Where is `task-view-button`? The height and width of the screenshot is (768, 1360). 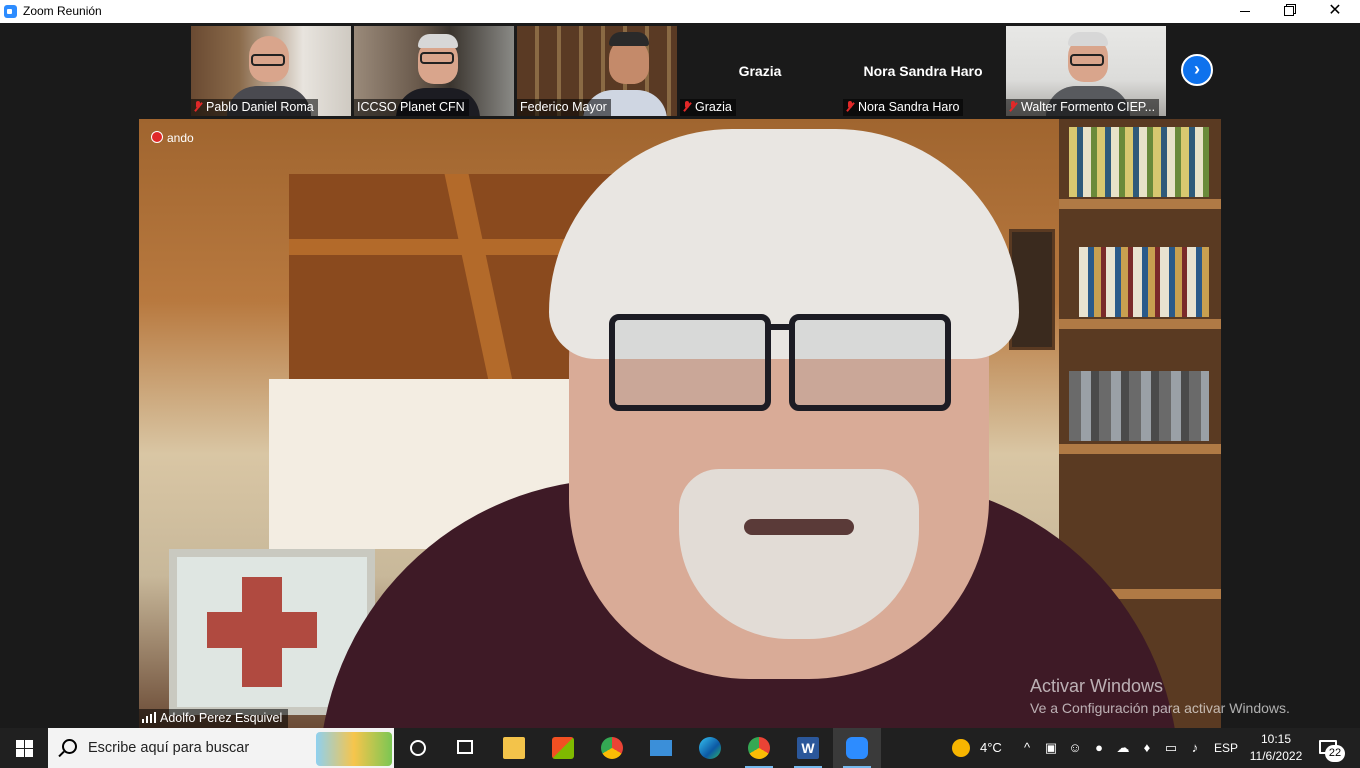 task-view-button is located at coordinates (465, 748).